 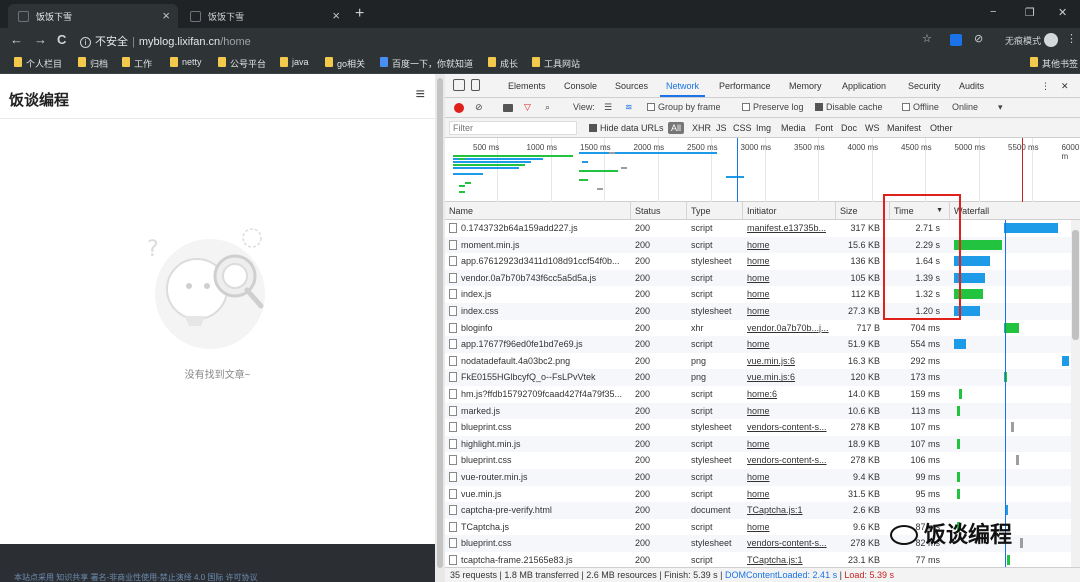 I want to click on inspect-element-icon, so click(x=459, y=85).